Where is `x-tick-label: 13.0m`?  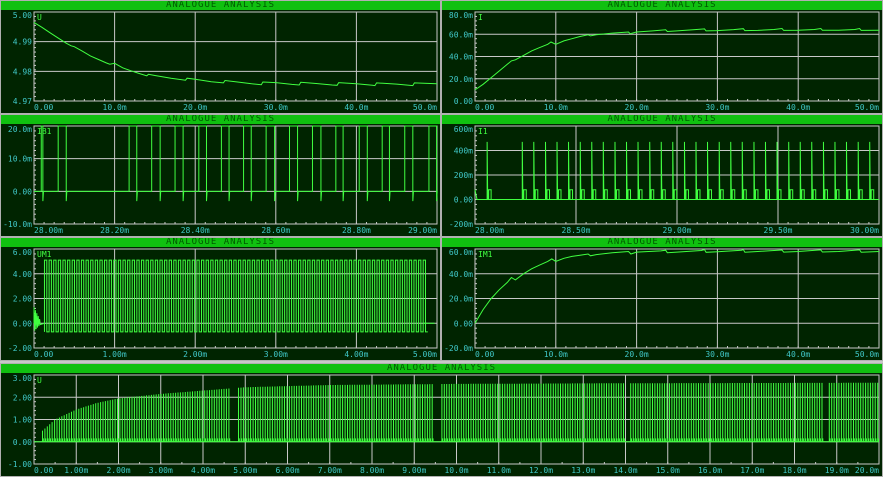
x-tick-label: 13.0m is located at coordinates (583, 470).